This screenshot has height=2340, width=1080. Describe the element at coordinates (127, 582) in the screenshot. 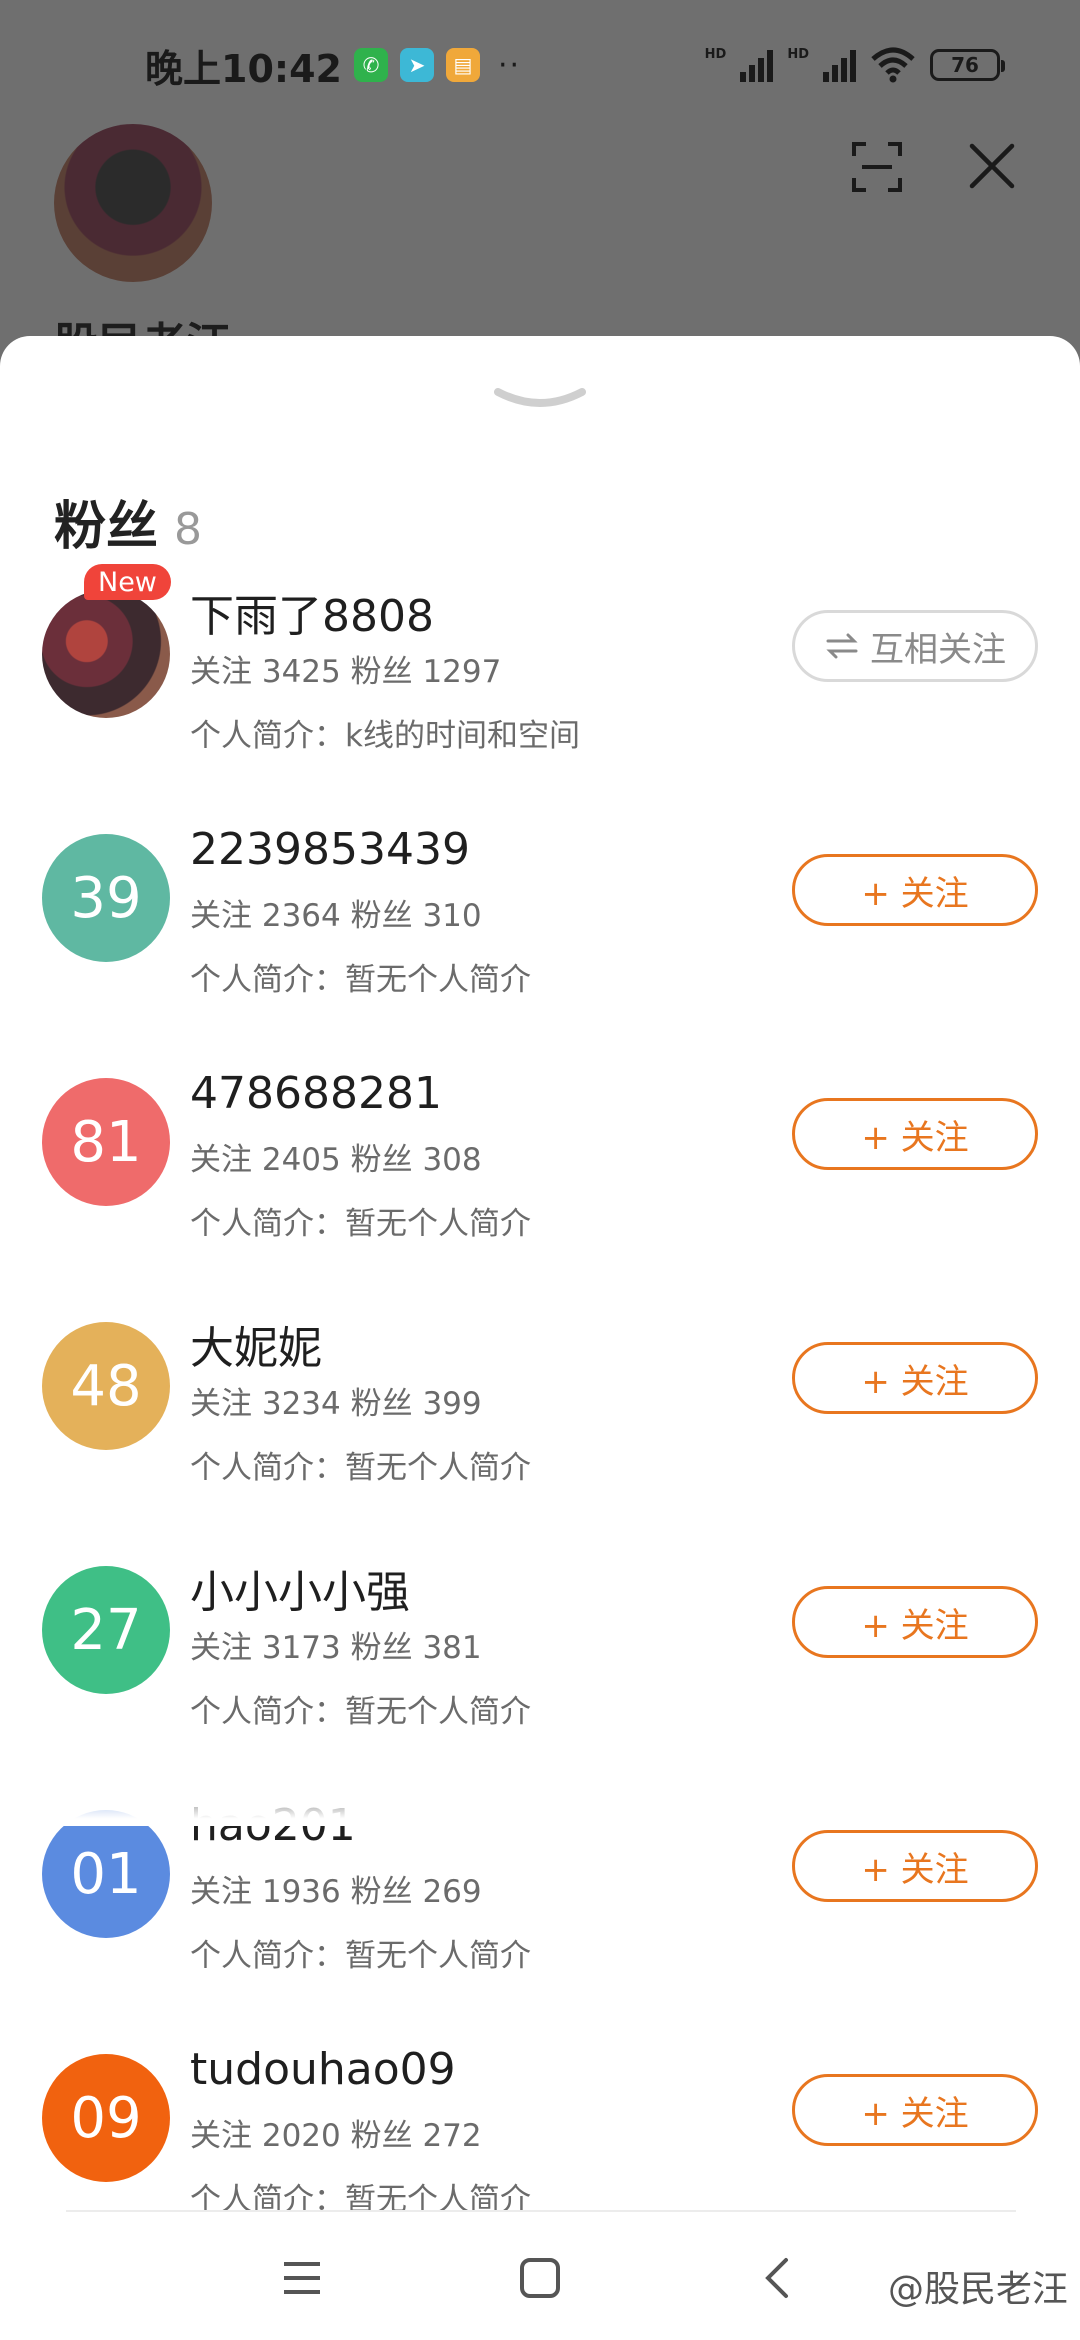

I see `new-badge: New` at that location.